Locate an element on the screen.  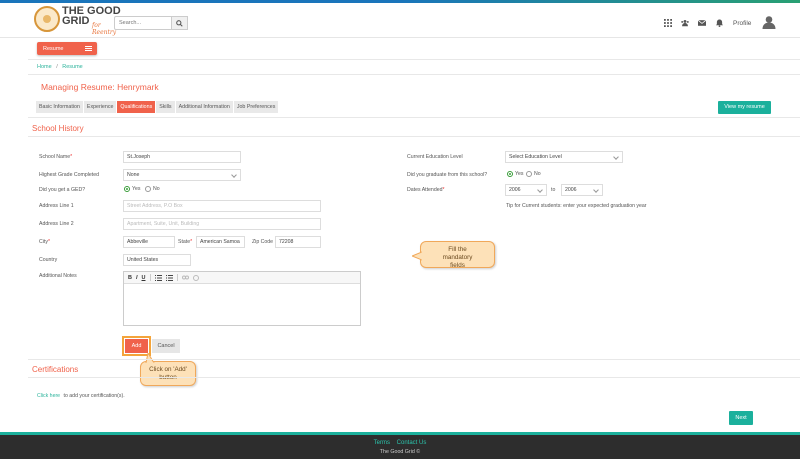
user-avatar-icon is located at coordinates (769, 22).